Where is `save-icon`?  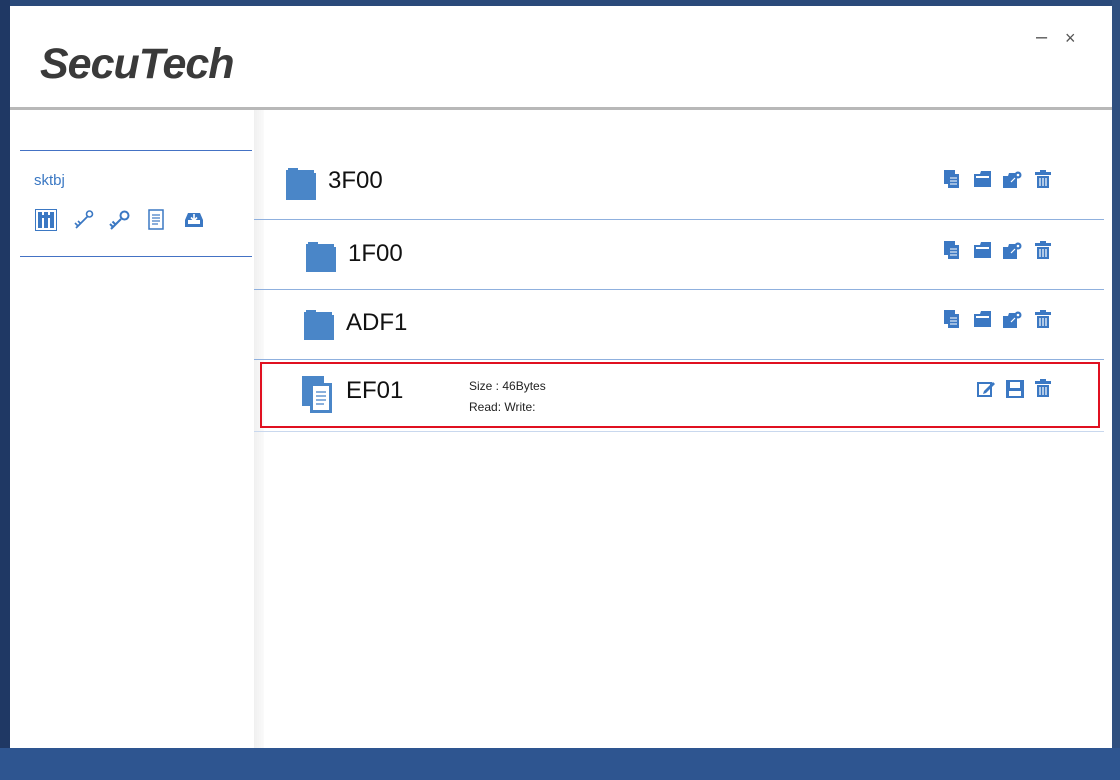 save-icon is located at coordinates (1015, 389).